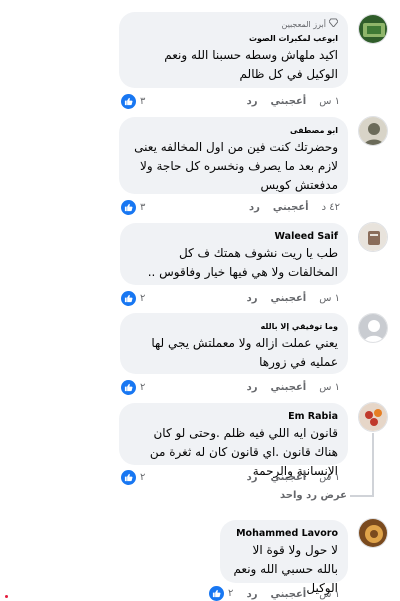  What do you see at coordinates (373, 465) in the screenshot?
I see `thread-line` at bounding box center [373, 465].